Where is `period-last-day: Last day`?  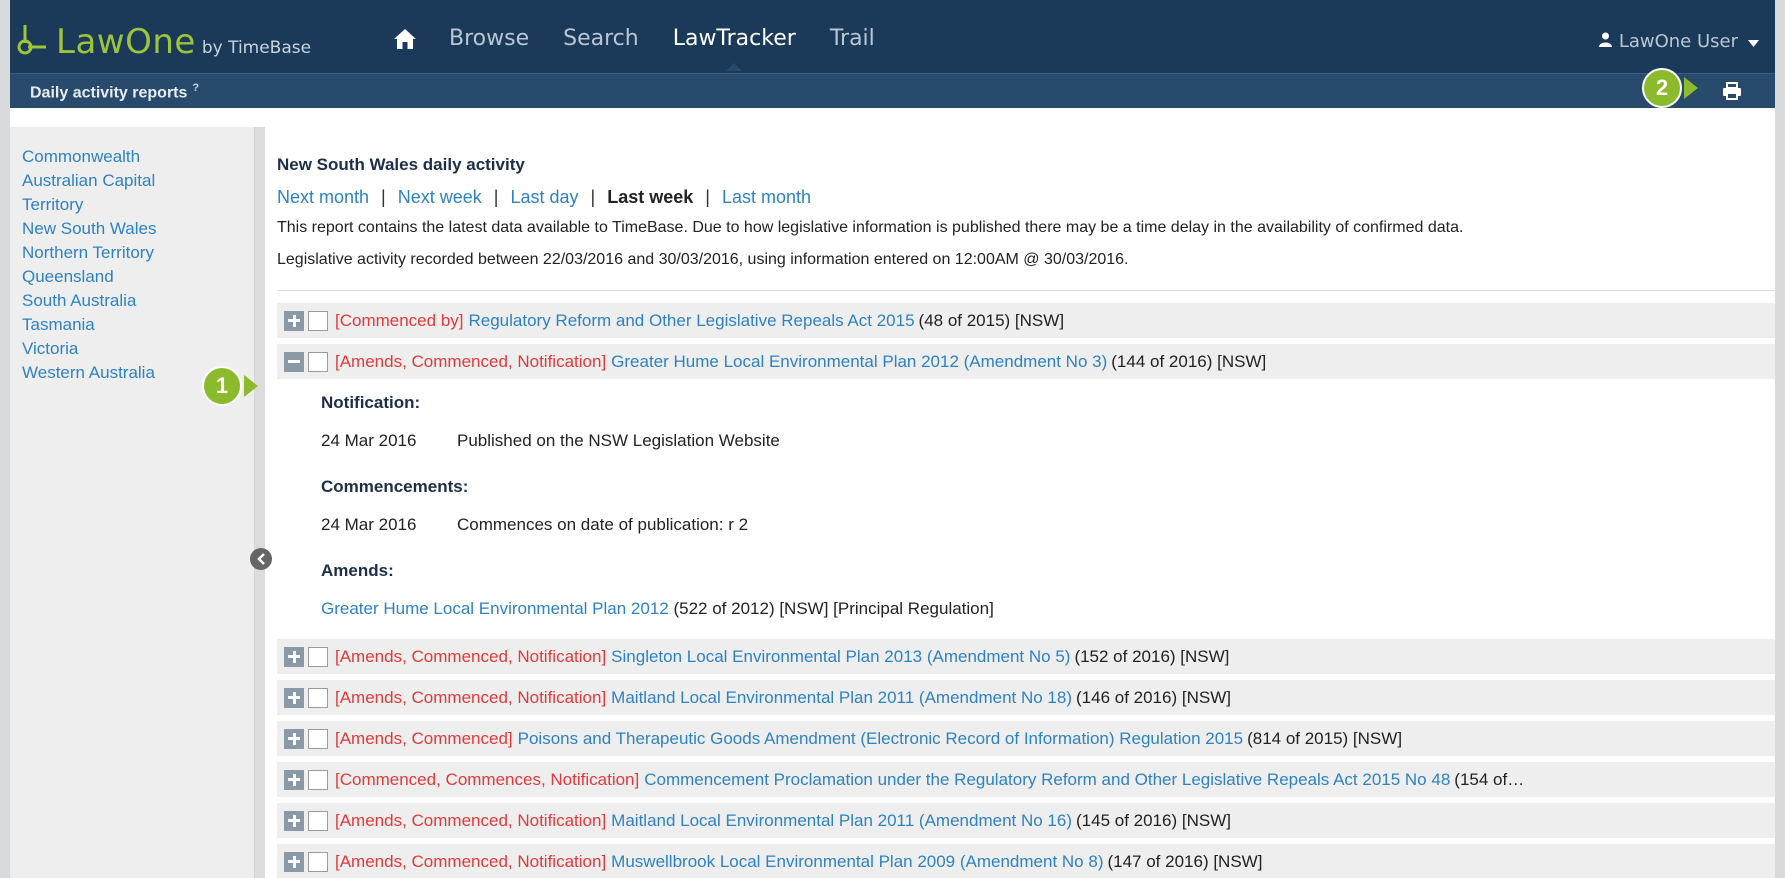
period-last-day: Last day is located at coordinates (544, 197).